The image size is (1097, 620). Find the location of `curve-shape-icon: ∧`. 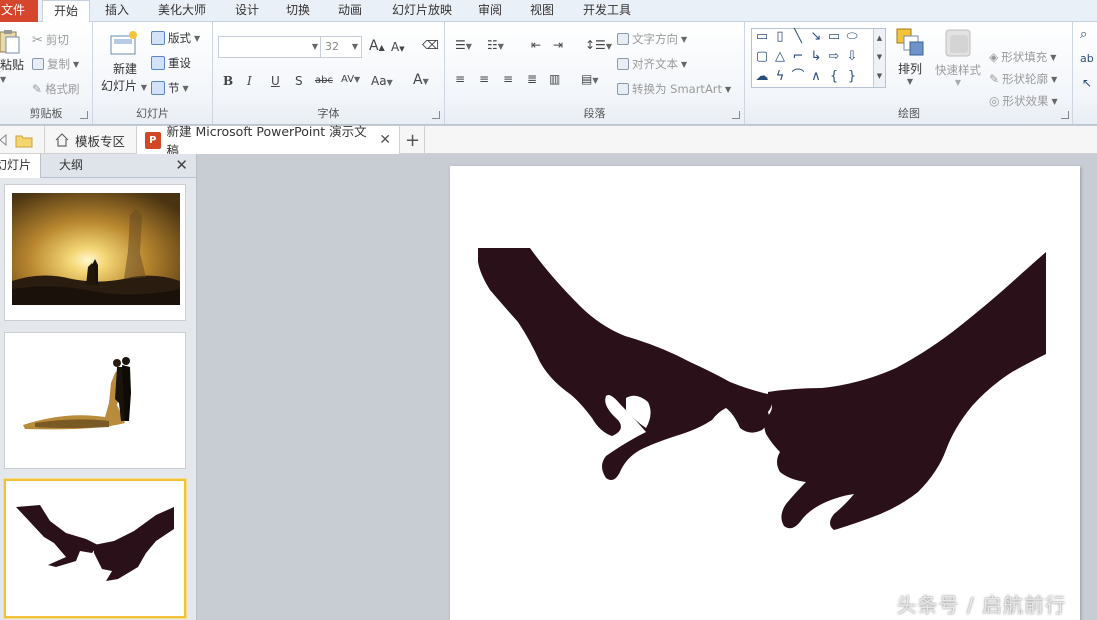

curve-shape-icon: ∧ is located at coordinates (816, 77).